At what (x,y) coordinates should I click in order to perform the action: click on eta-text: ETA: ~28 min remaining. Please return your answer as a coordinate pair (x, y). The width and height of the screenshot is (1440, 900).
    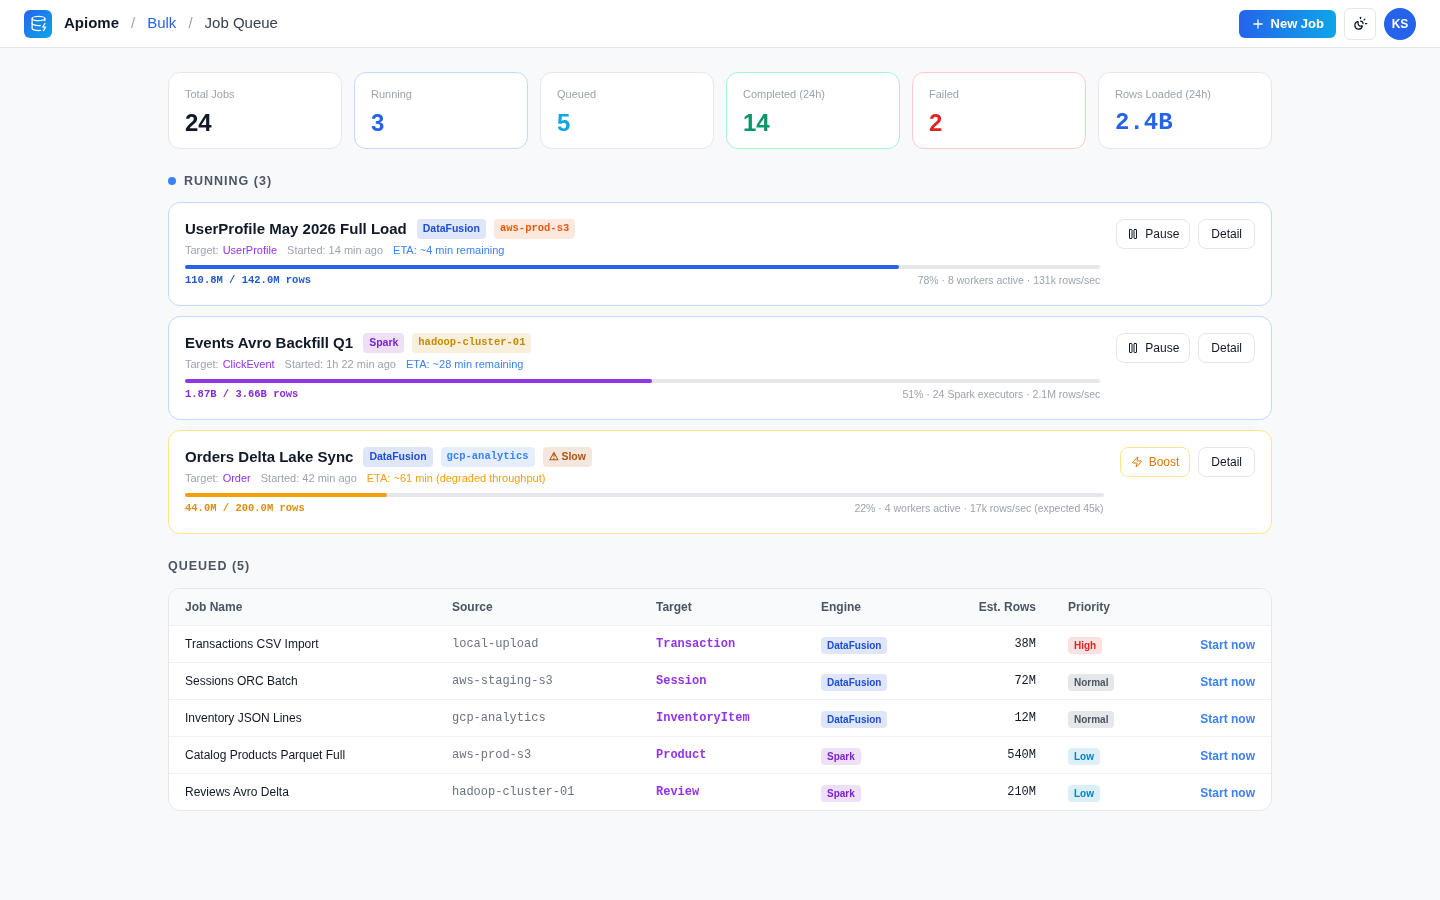
    Looking at the image, I should click on (464, 364).